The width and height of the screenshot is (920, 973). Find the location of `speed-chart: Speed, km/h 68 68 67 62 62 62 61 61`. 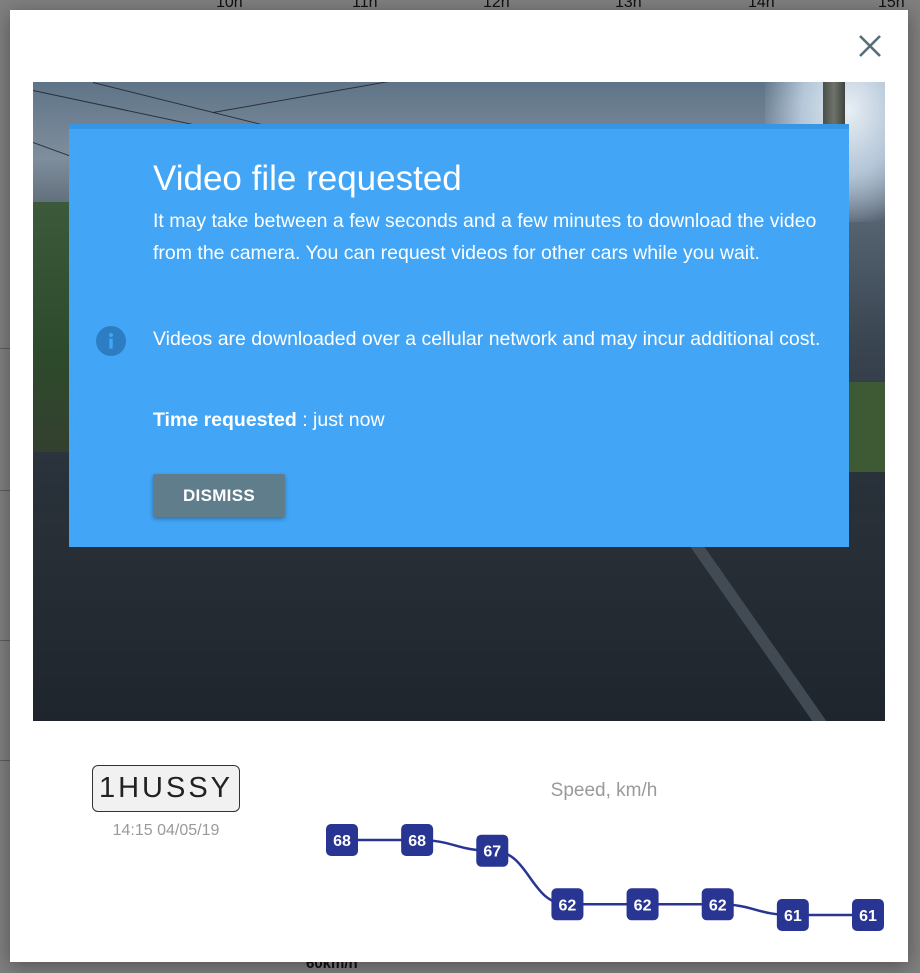

speed-chart: Speed, km/h 68 68 67 62 62 62 61 61 is located at coordinates (605, 855).